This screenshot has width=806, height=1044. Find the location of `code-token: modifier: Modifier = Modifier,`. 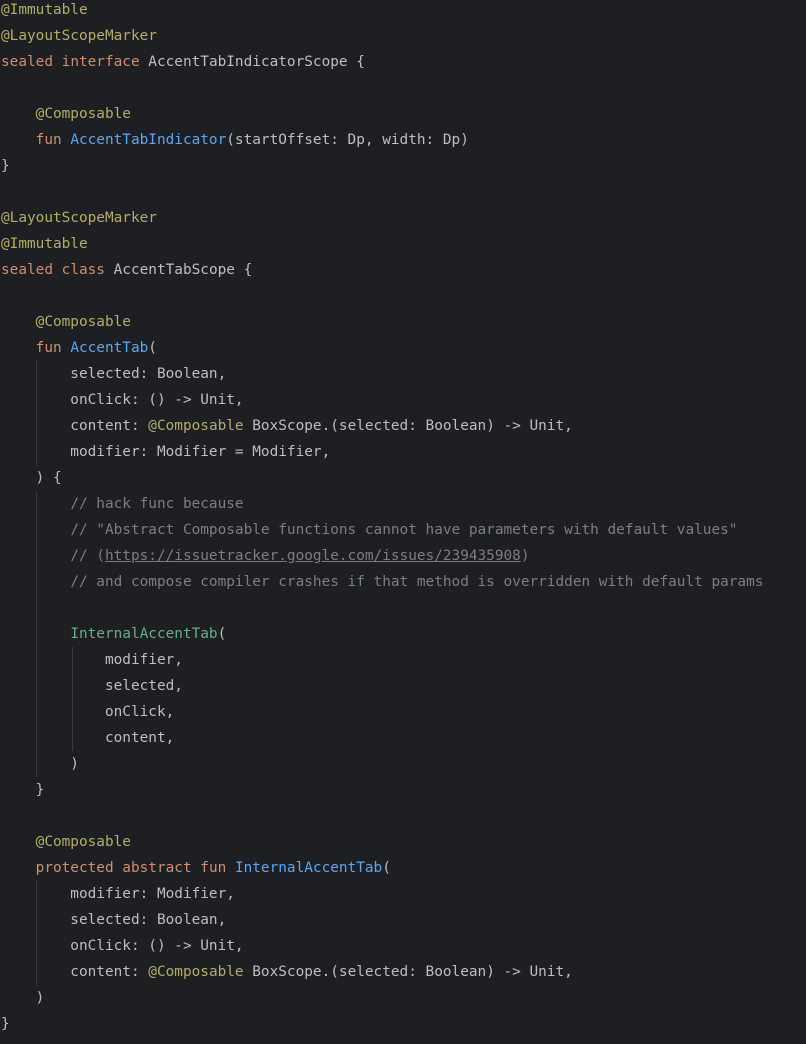

code-token: modifier: Modifier = Modifier, is located at coordinates (166, 452).